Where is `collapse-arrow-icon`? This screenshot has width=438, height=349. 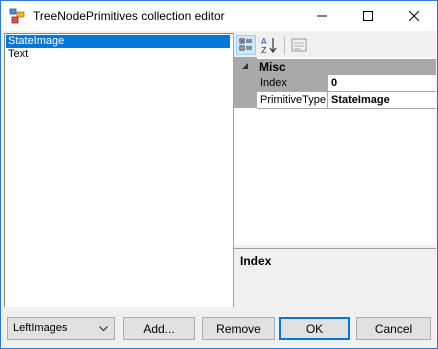
collapse-arrow-icon is located at coordinates (245, 66).